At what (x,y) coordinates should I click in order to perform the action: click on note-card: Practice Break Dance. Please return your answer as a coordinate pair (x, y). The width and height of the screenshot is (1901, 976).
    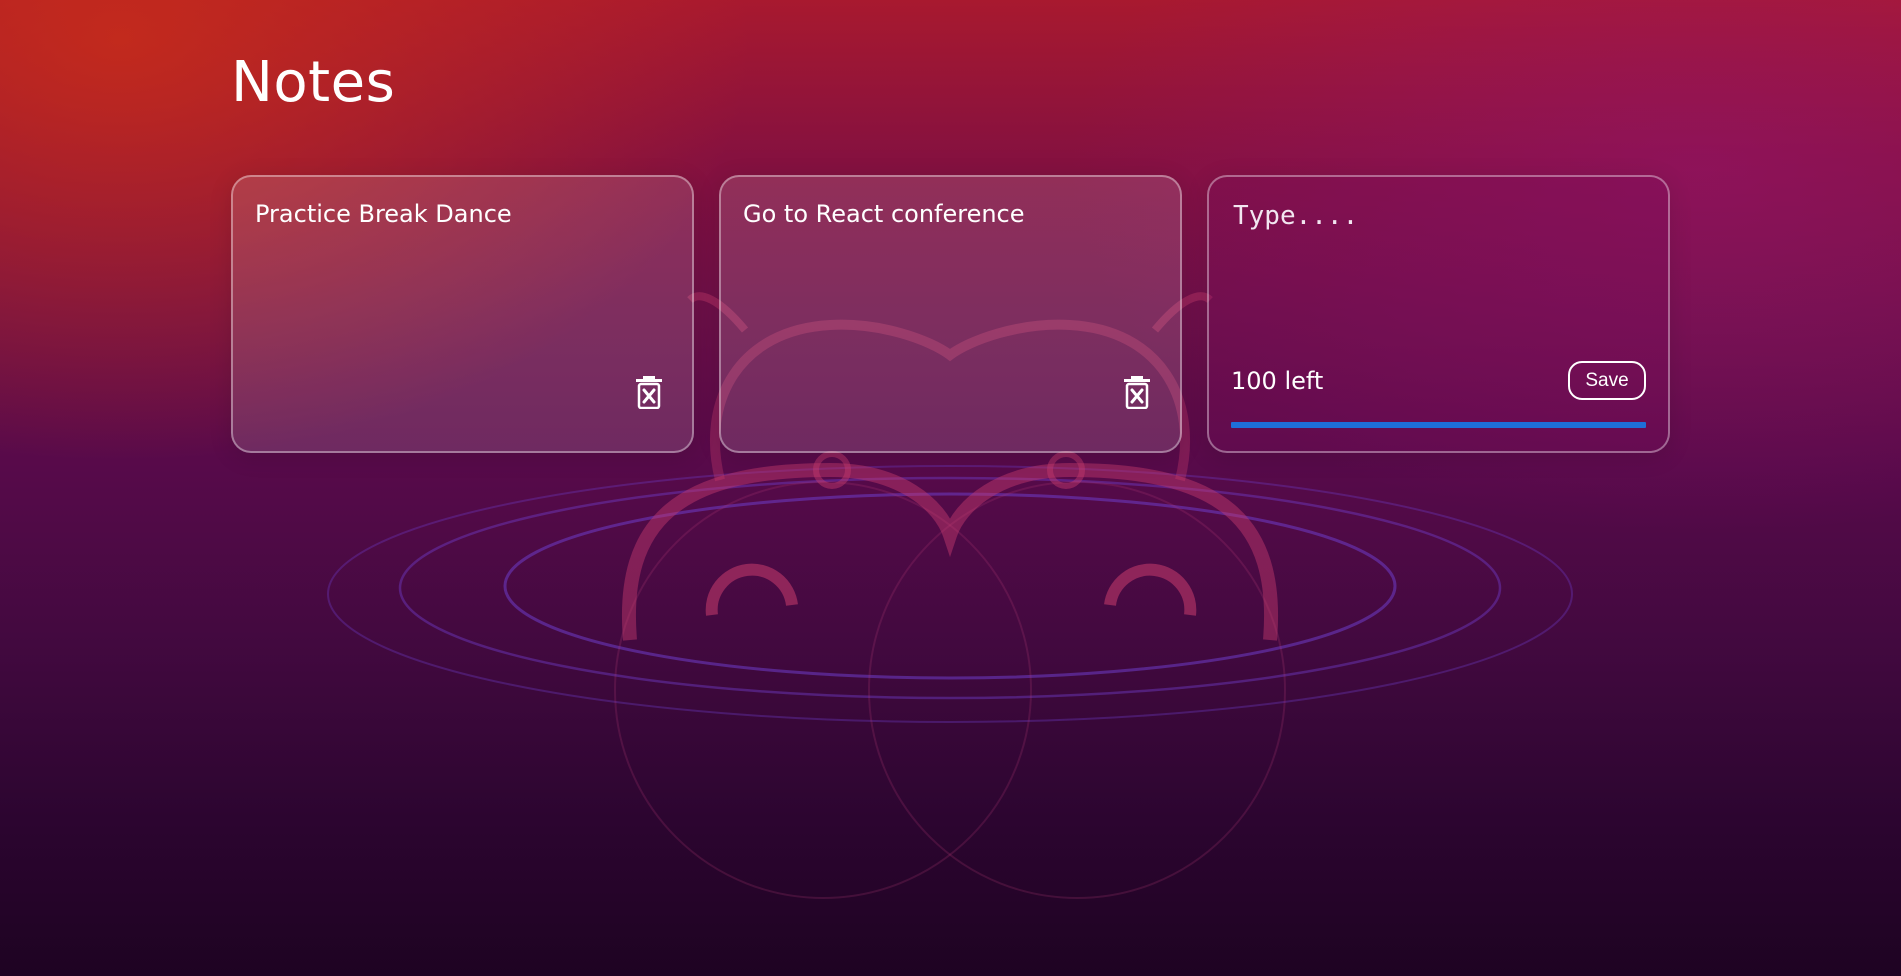
    Looking at the image, I should click on (462, 314).